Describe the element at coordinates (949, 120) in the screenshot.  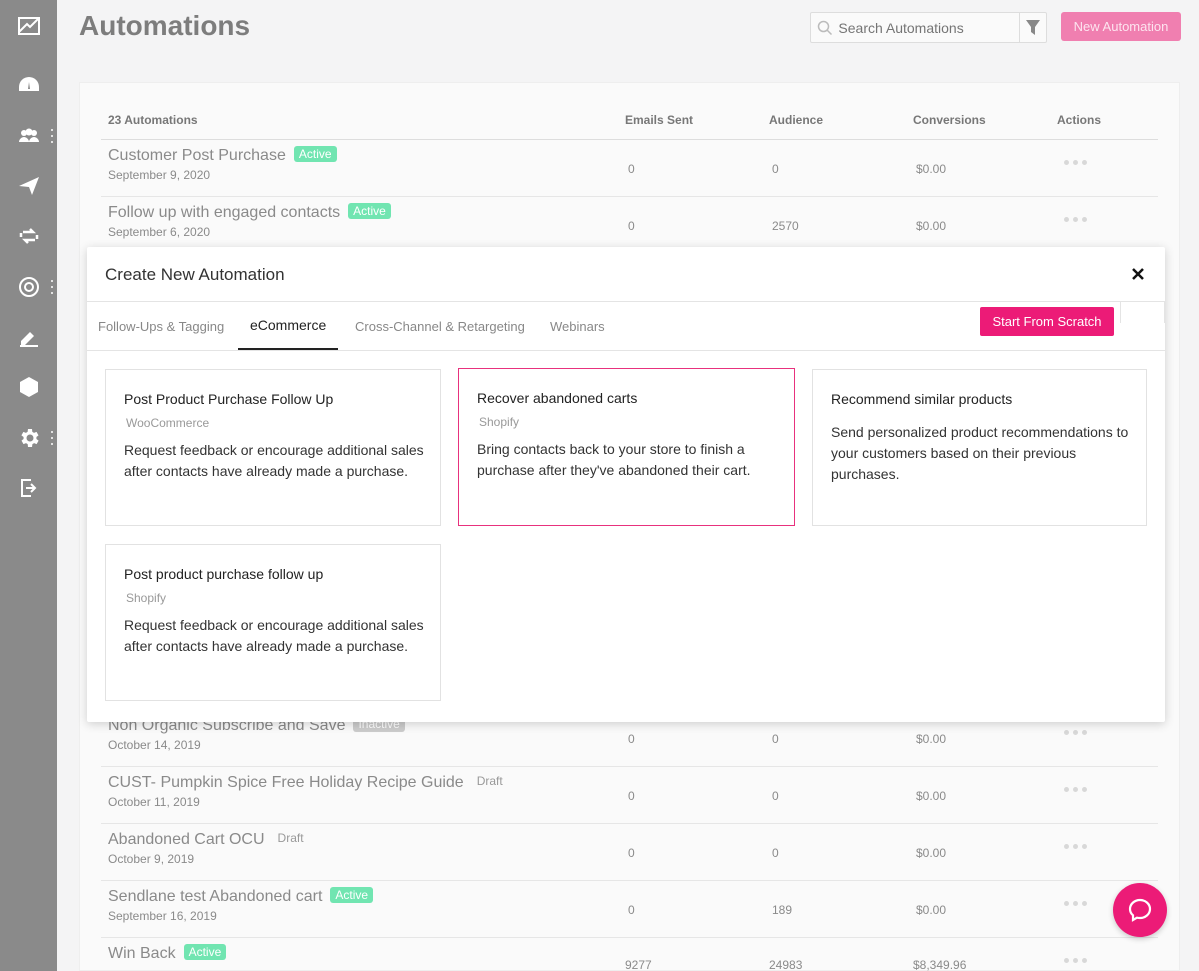
I see `col-conversions: Conversions` at that location.